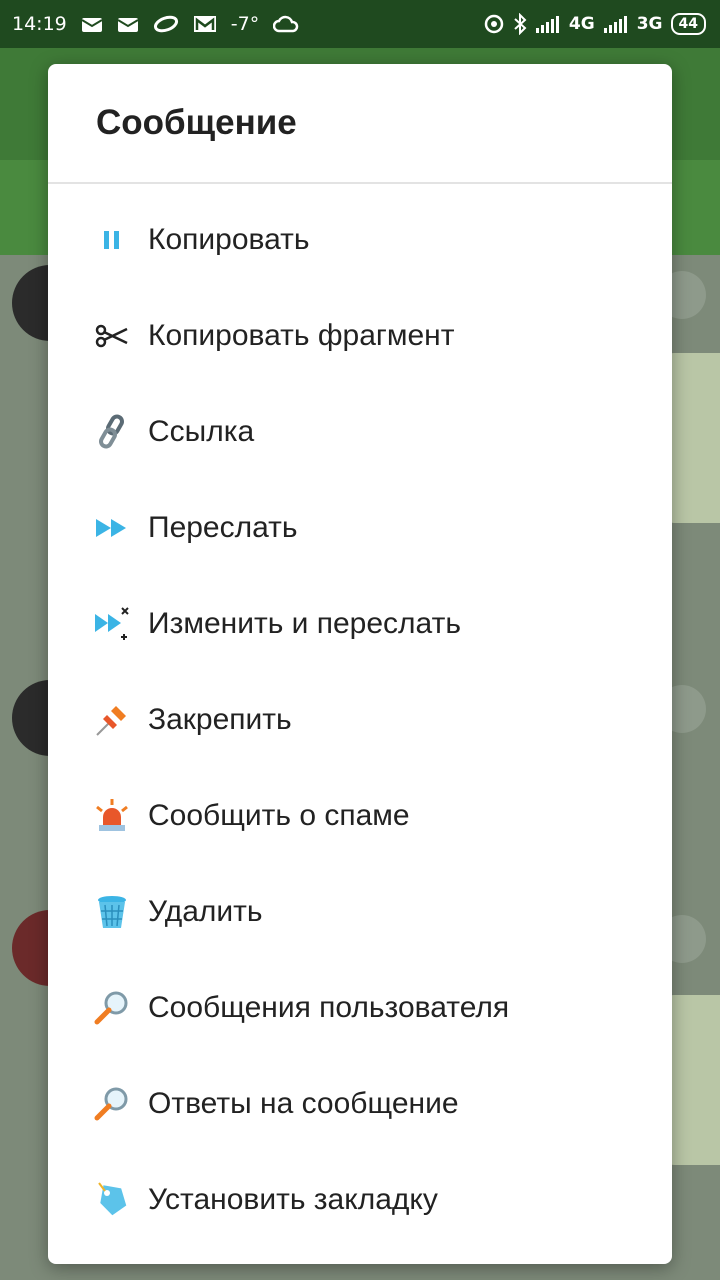 This screenshot has width=720, height=1280. Describe the element at coordinates (360, 24) in the screenshot. I see `status-bar: 14:19 -7° 4G 3G 44` at that location.